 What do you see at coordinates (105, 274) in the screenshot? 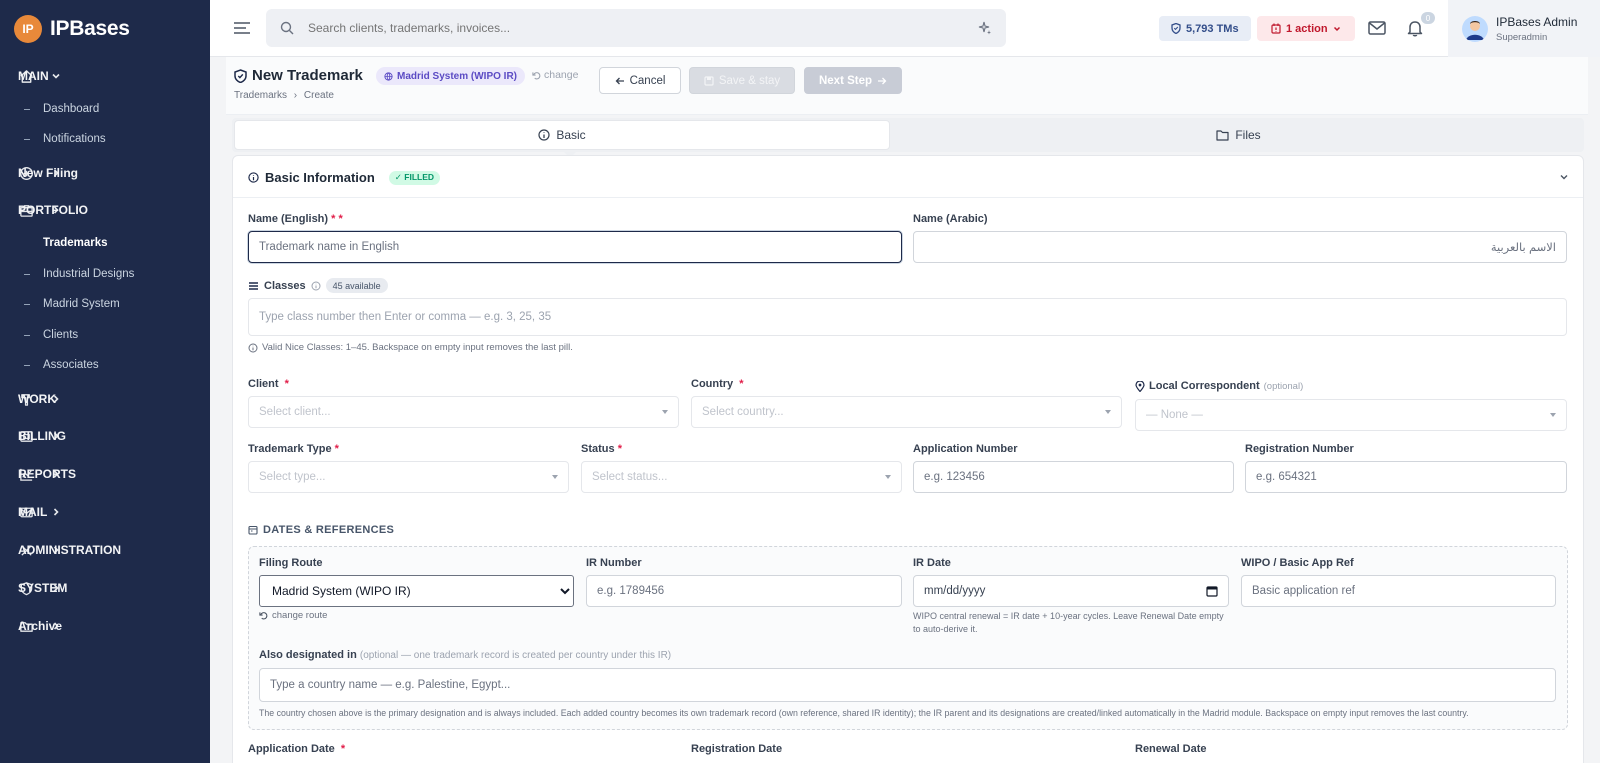
I see `sidebar-item-industrial-designs: Industrial Designs` at bounding box center [105, 274].